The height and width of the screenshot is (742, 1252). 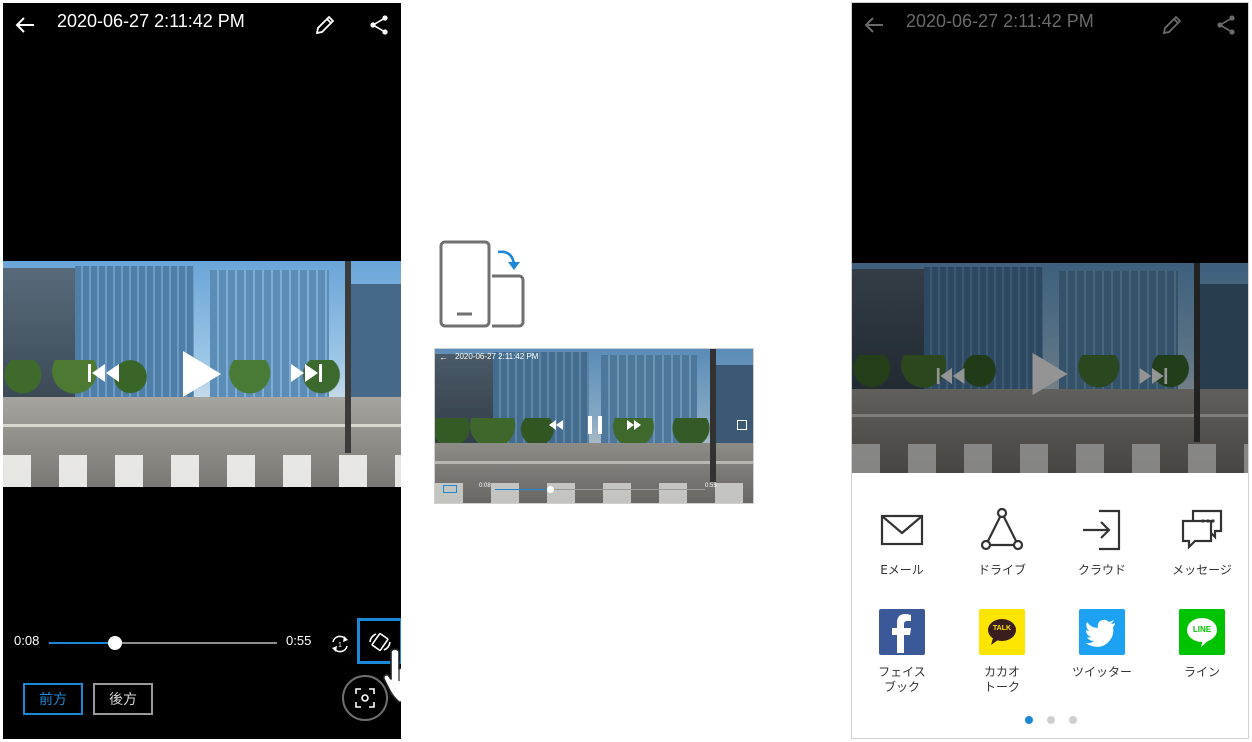 I want to click on repeat-icon: 1, so click(x=340, y=644).